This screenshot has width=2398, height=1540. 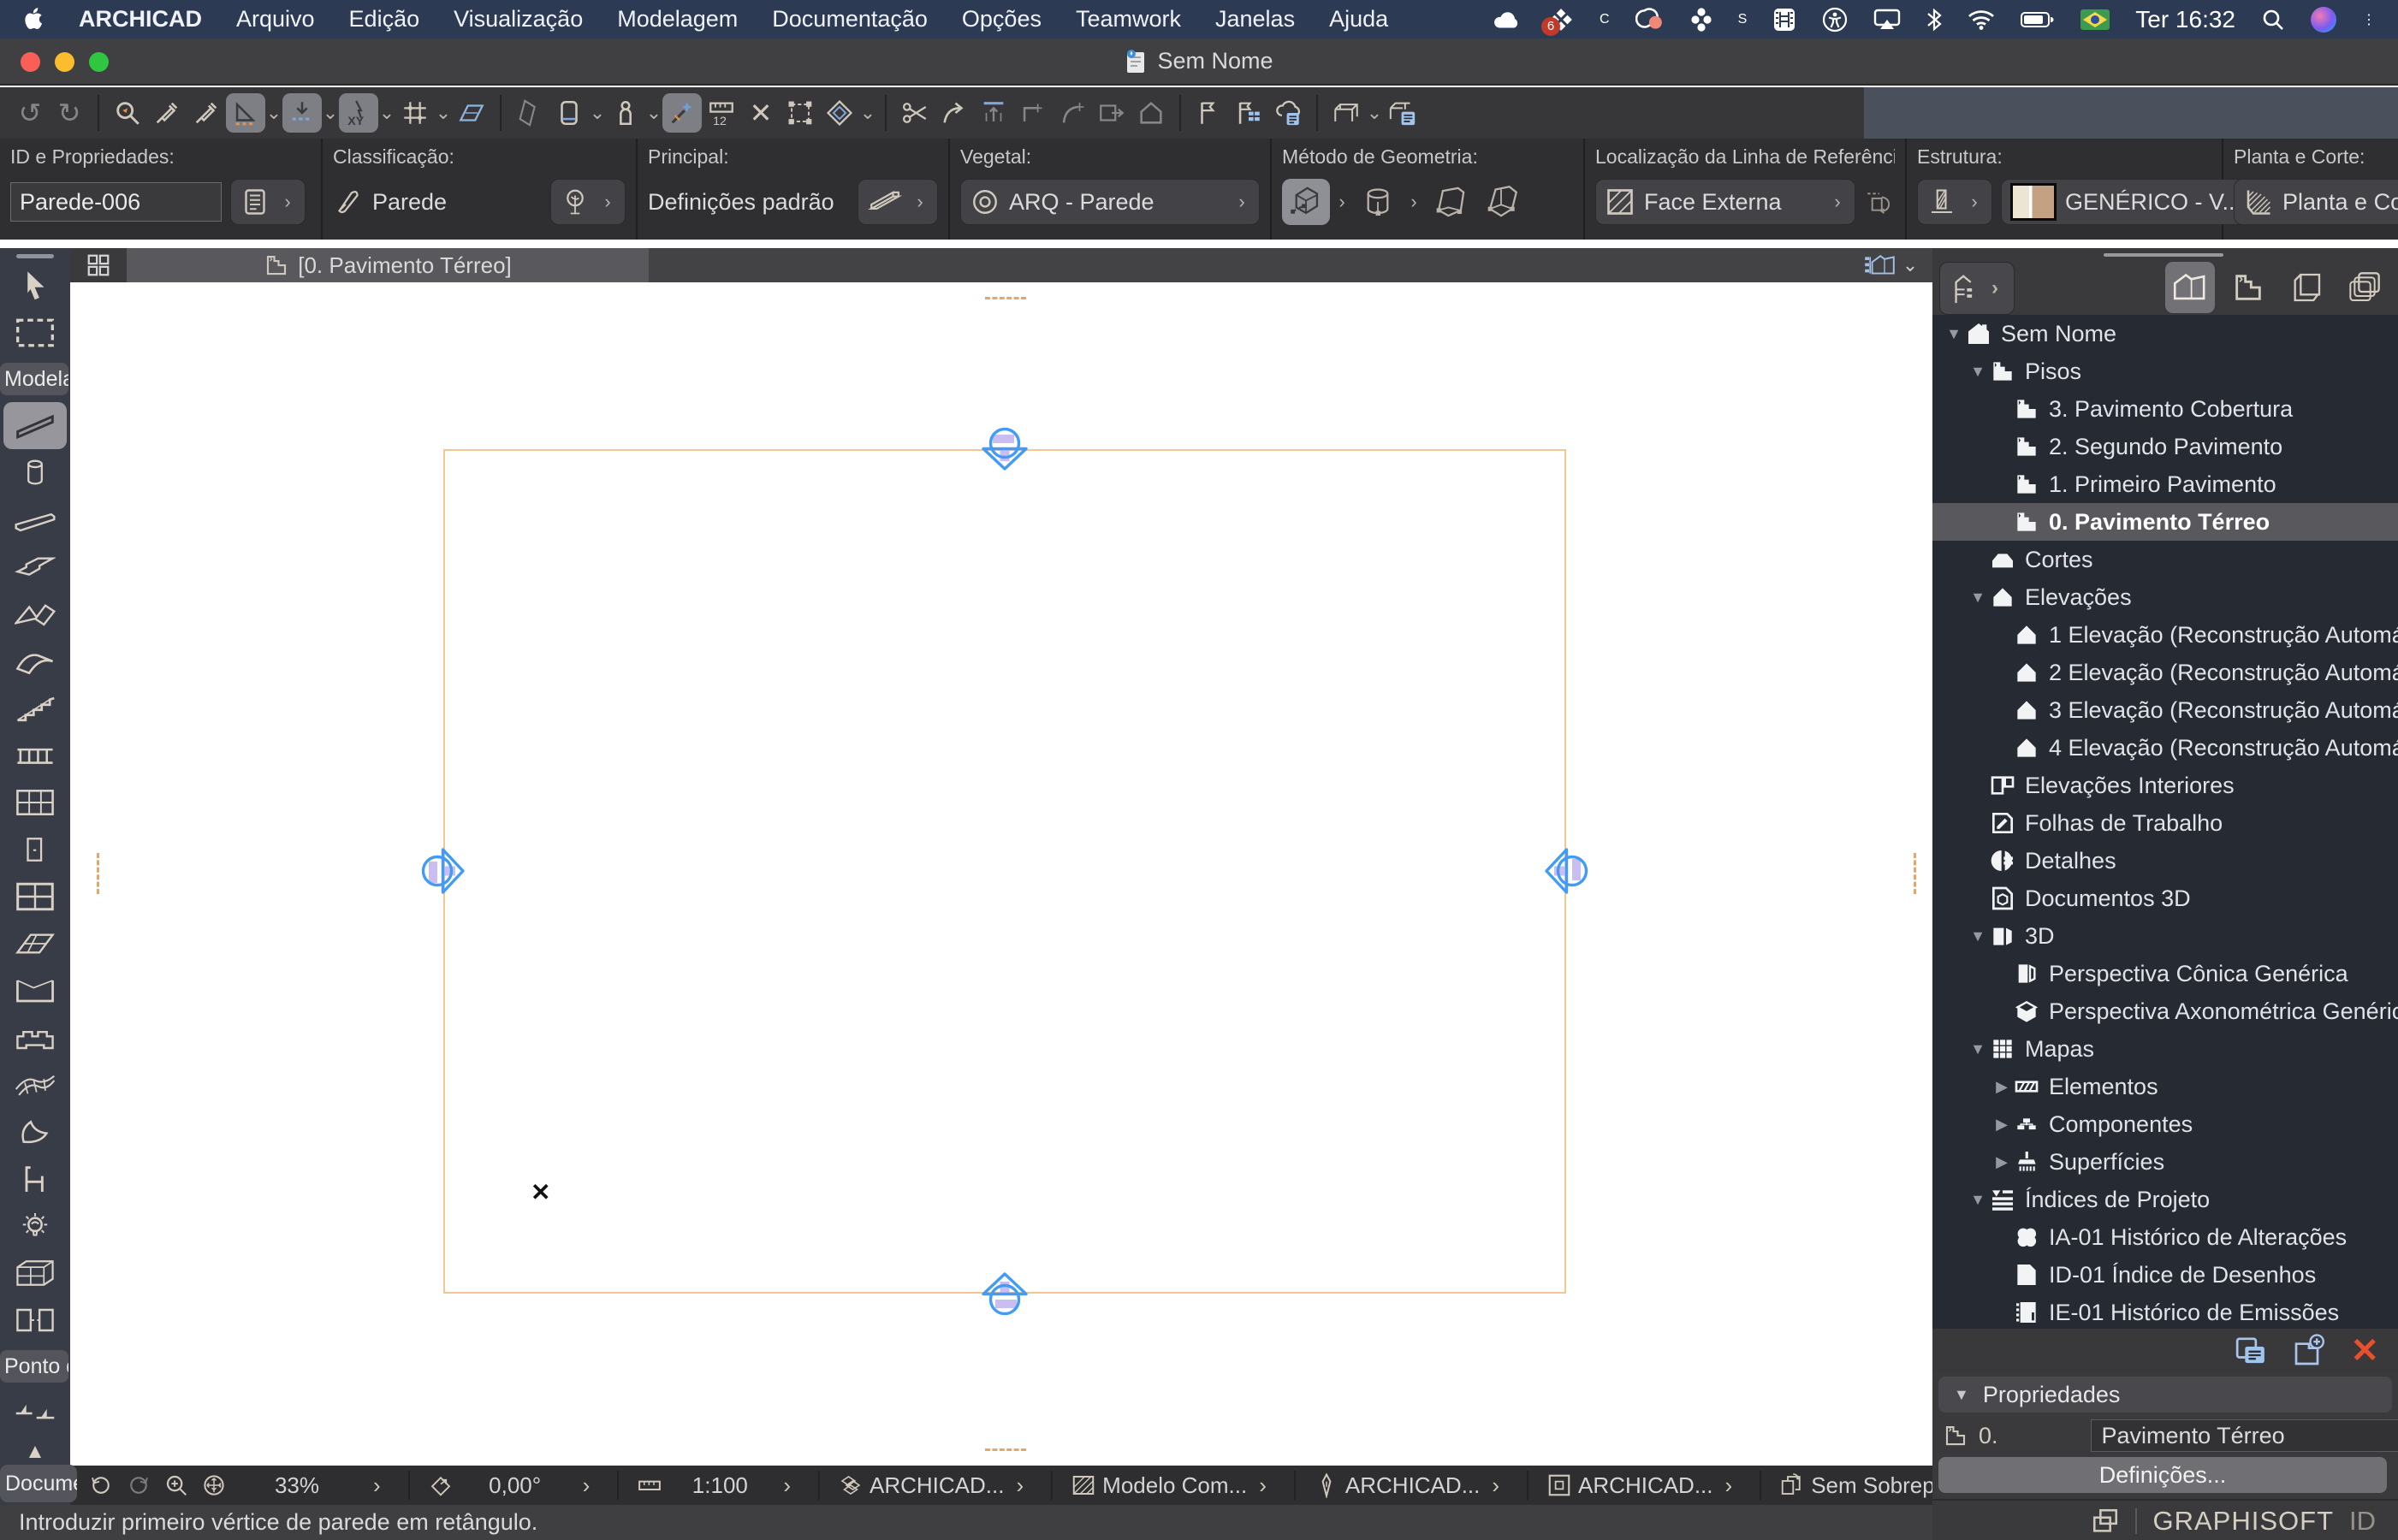 What do you see at coordinates (1358, 19) in the screenshot?
I see `menu-ajuda: Ajuda` at bounding box center [1358, 19].